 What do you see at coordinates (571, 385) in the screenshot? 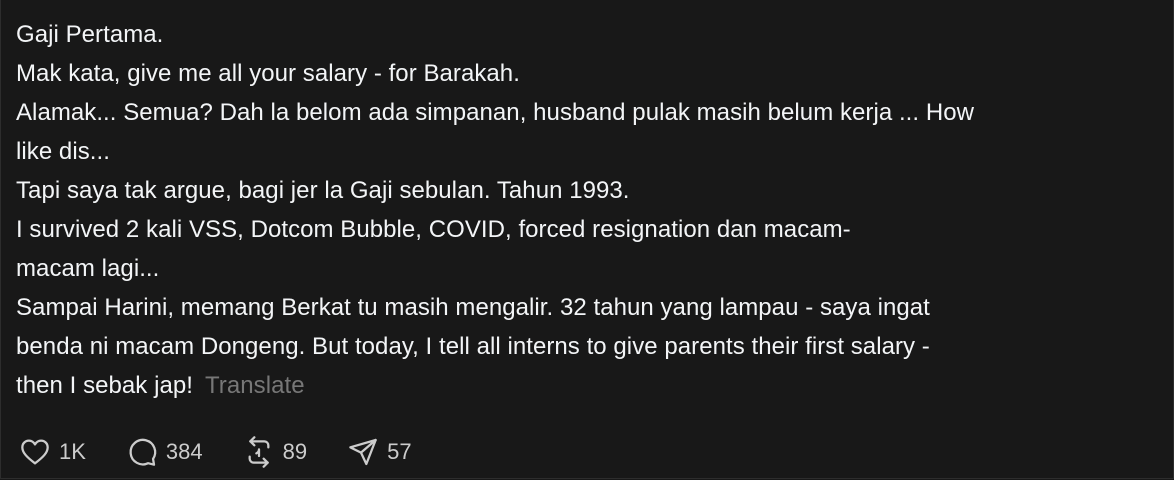
I see `post-line-last: then I sebak jap! Translate` at bounding box center [571, 385].